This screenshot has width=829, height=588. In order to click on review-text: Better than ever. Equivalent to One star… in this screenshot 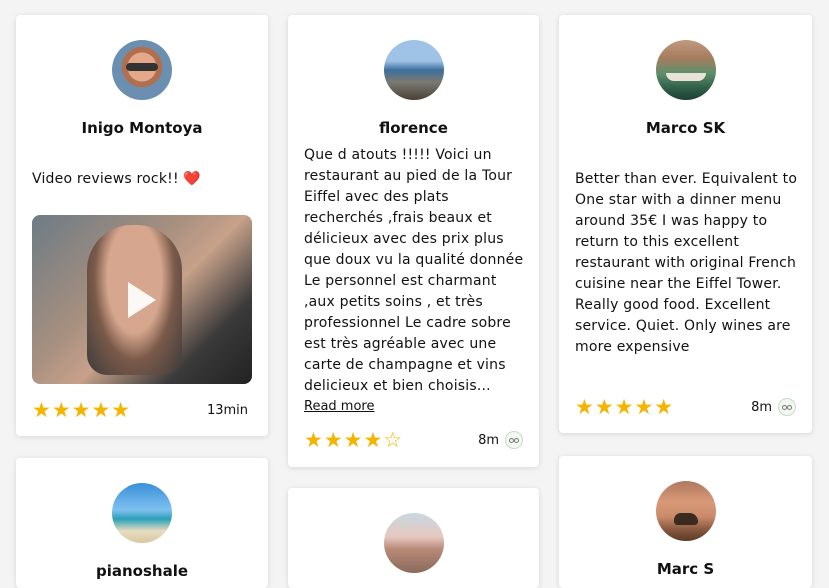, I will do `click(686, 263)`.